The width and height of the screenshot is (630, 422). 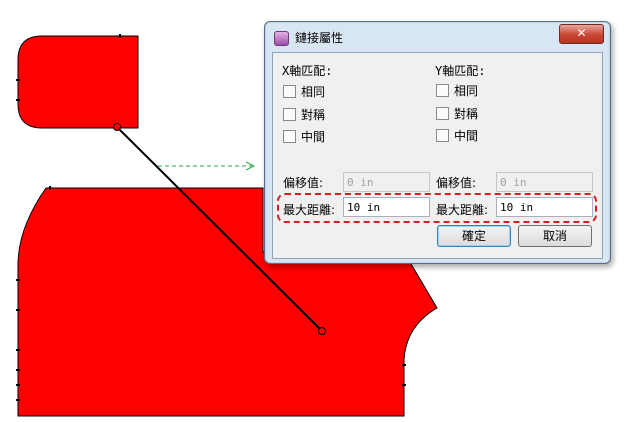 I want to click on anchor-point-start, so click(x=117, y=127).